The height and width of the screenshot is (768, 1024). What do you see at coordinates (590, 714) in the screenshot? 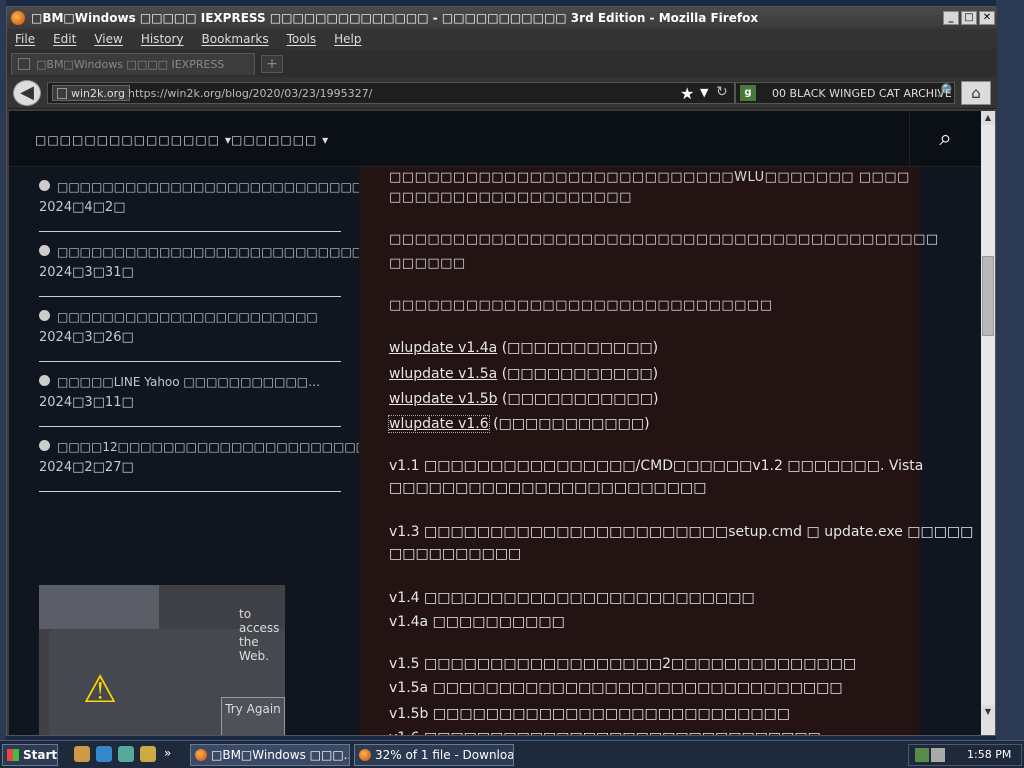
I see `changelog-line: v1.5b □□□□□□□□□□□□□□□□□□□□□□□□□□□` at bounding box center [590, 714].